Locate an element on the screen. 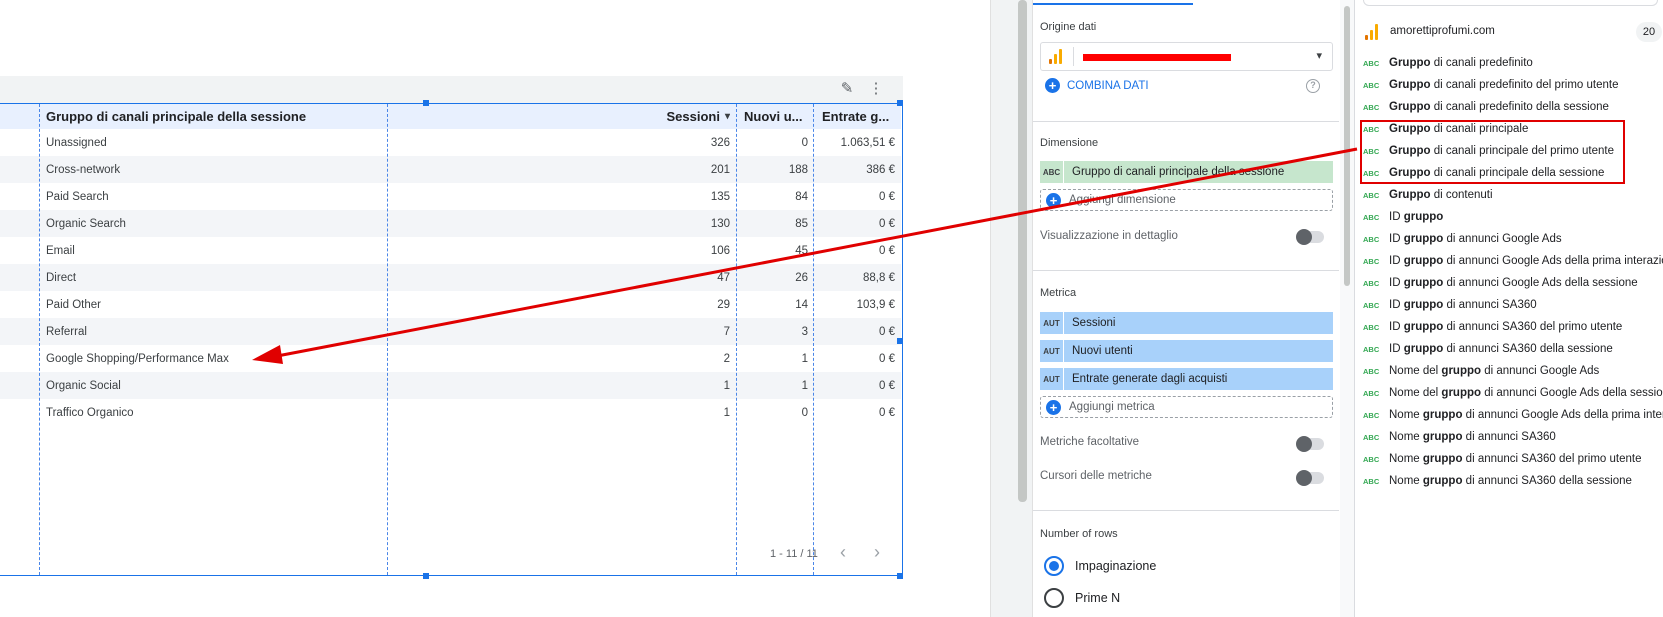 Image resolution: width=1663 pixels, height=617 pixels. table-row: Paid Search 135 84 0 € is located at coordinates (450, 196).